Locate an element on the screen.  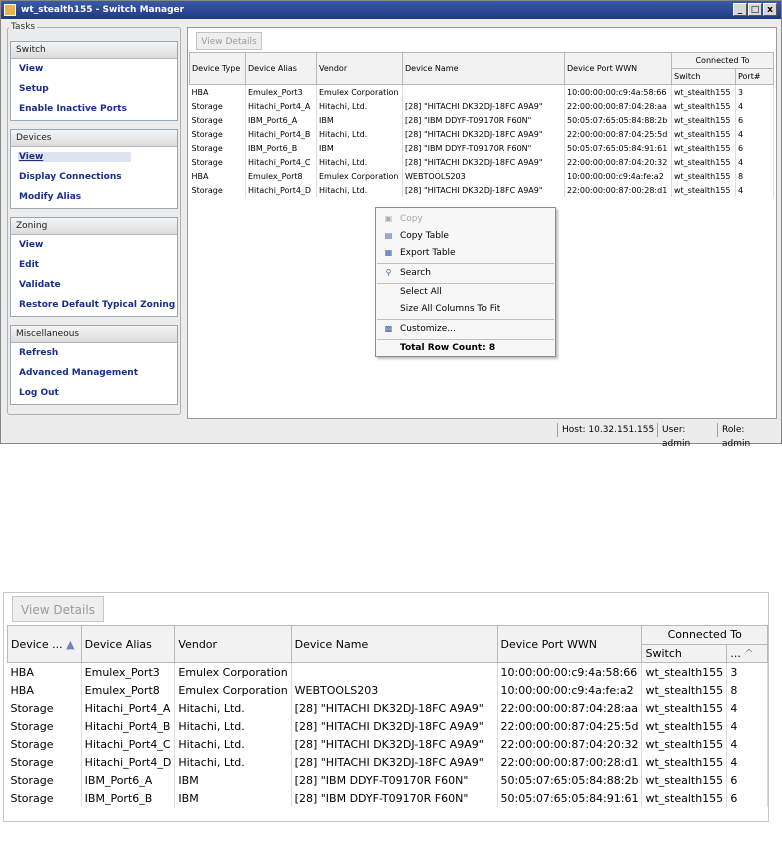
menu-search: ⚲ Search is located at coordinates (465, 273).